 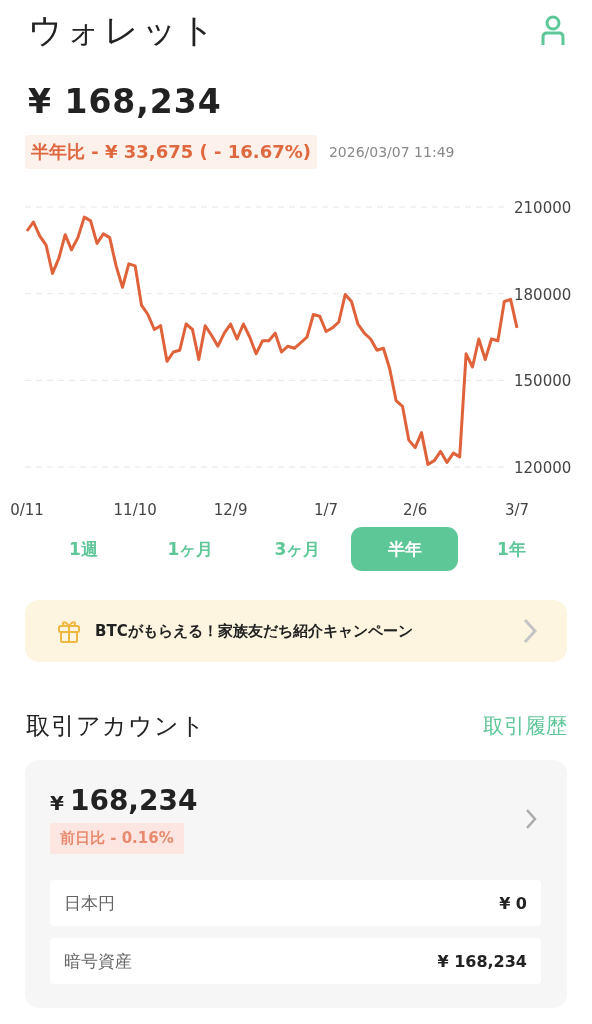 I want to click on section-title: 取引アカウント, so click(x=116, y=726).